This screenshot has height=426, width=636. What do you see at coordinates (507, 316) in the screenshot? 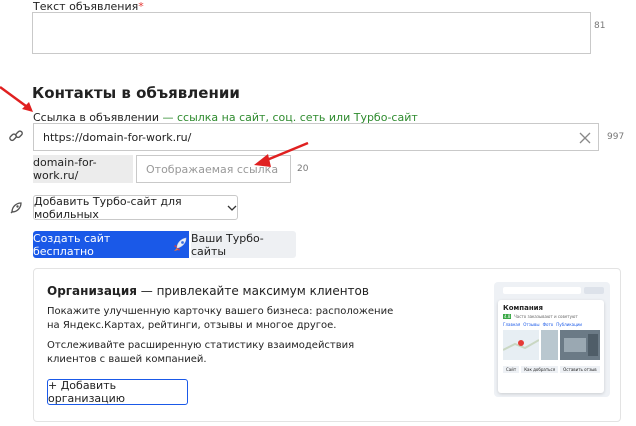
I see `preview-rating: 4.8` at bounding box center [507, 316].